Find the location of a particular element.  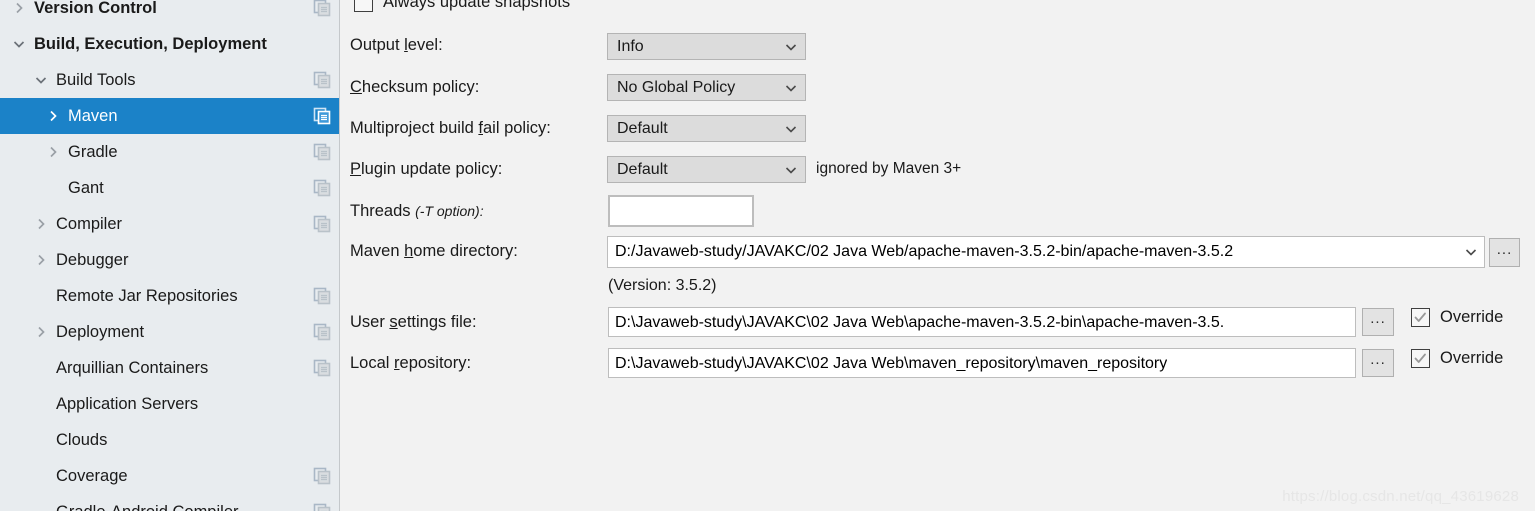

maven-home-label-mnemonic: h is located at coordinates (409, 251).